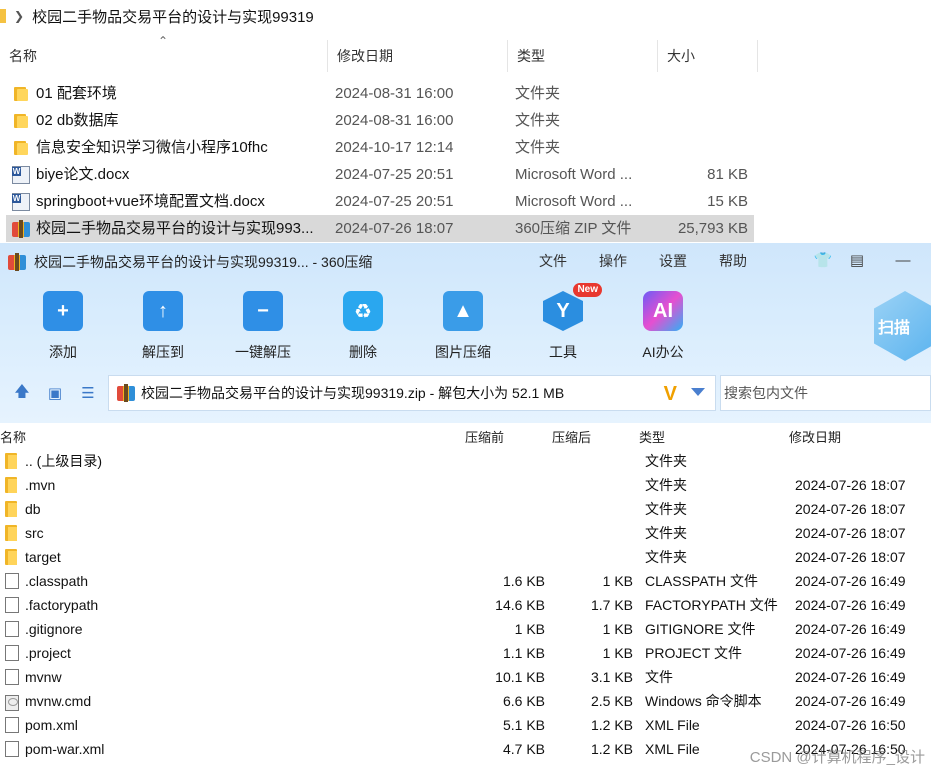 The image size is (931, 771). What do you see at coordinates (12, 703) in the screenshot?
I see `cmd-script-icon` at bounding box center [12, 703].